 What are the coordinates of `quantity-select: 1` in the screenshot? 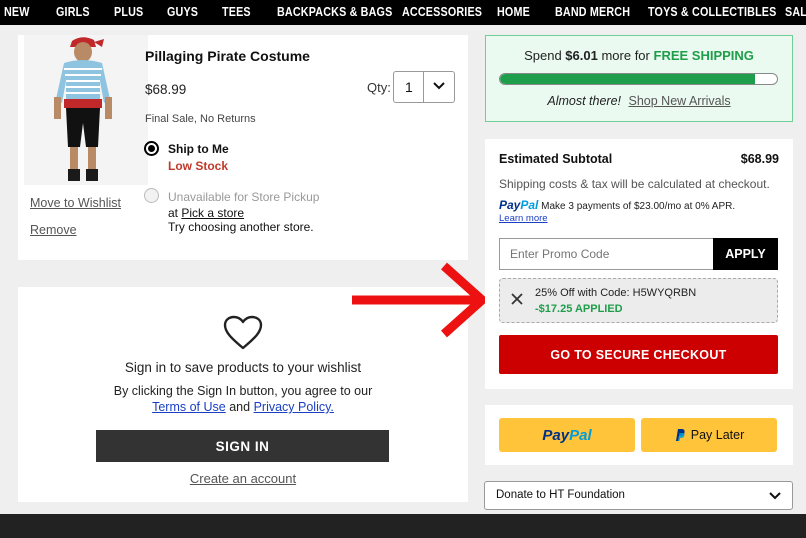 It's located at (424, 87).